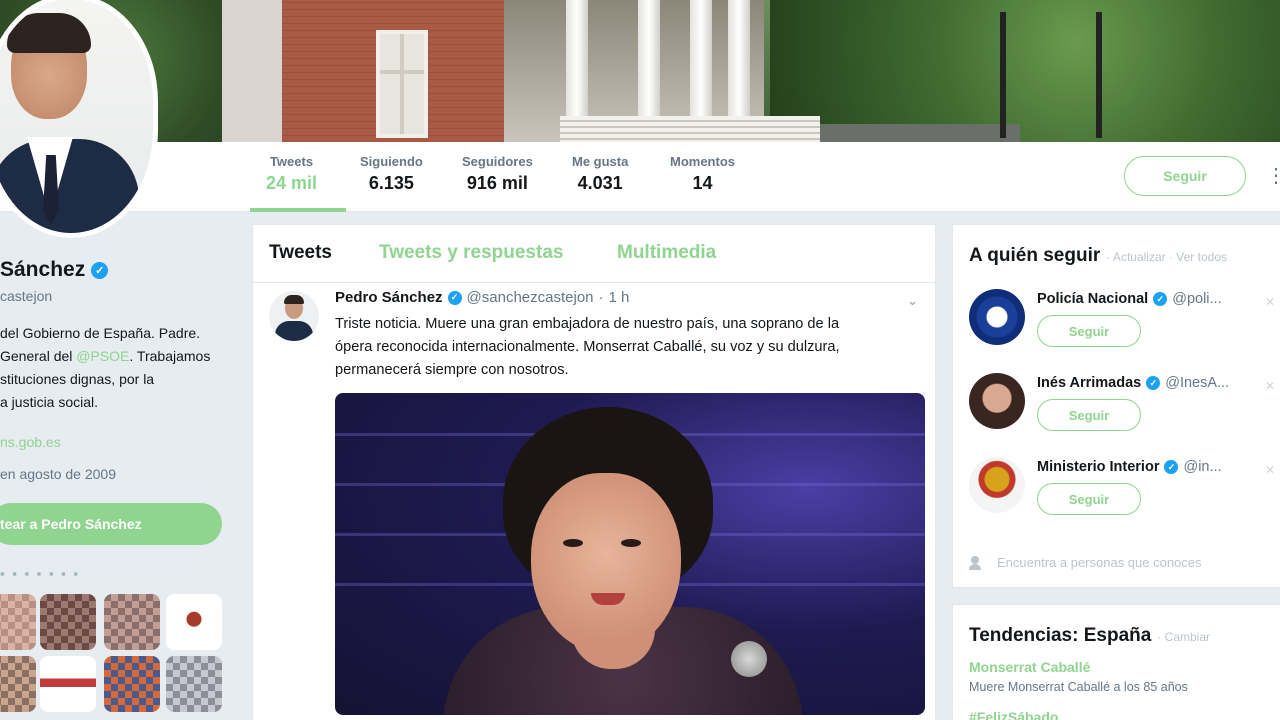 This screenshot has height=720, width=1280. What do you see at coordinates (912, 301) in the screenshot?
I see `chevron-down-icon: ⌄` at bounding box center [912, 301].